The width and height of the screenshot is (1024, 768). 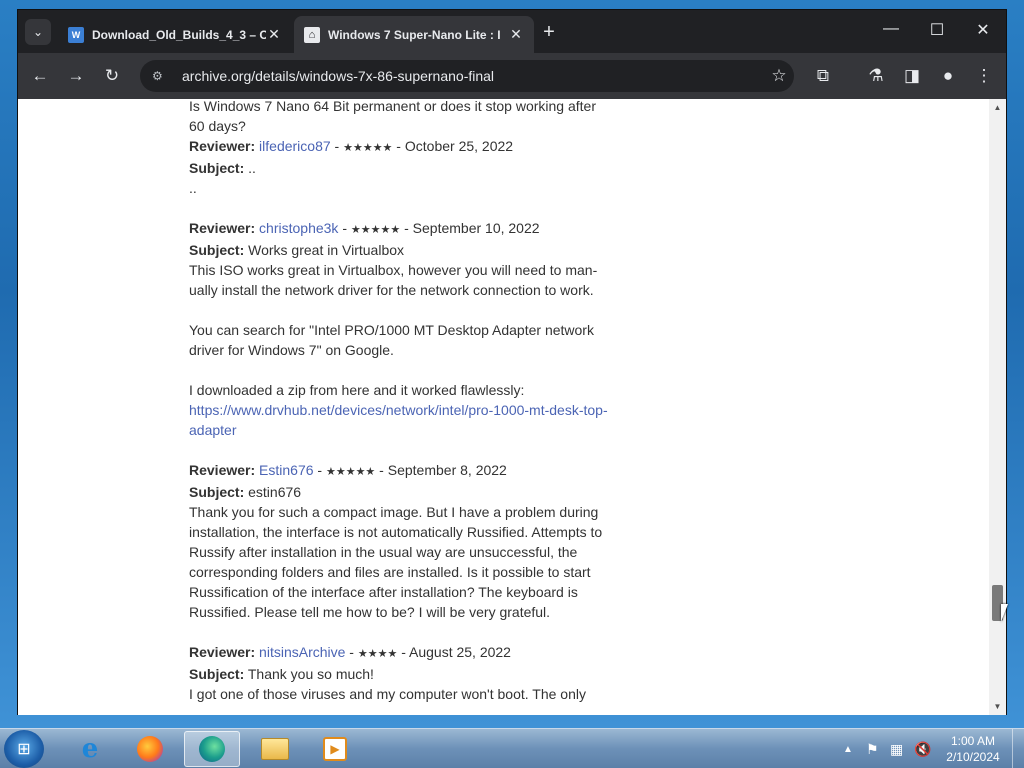 What do you see at coordinates (948, 76) in the screenshot?
I see `profile-avatar-icon: ●` at bounding box center [948, 76].